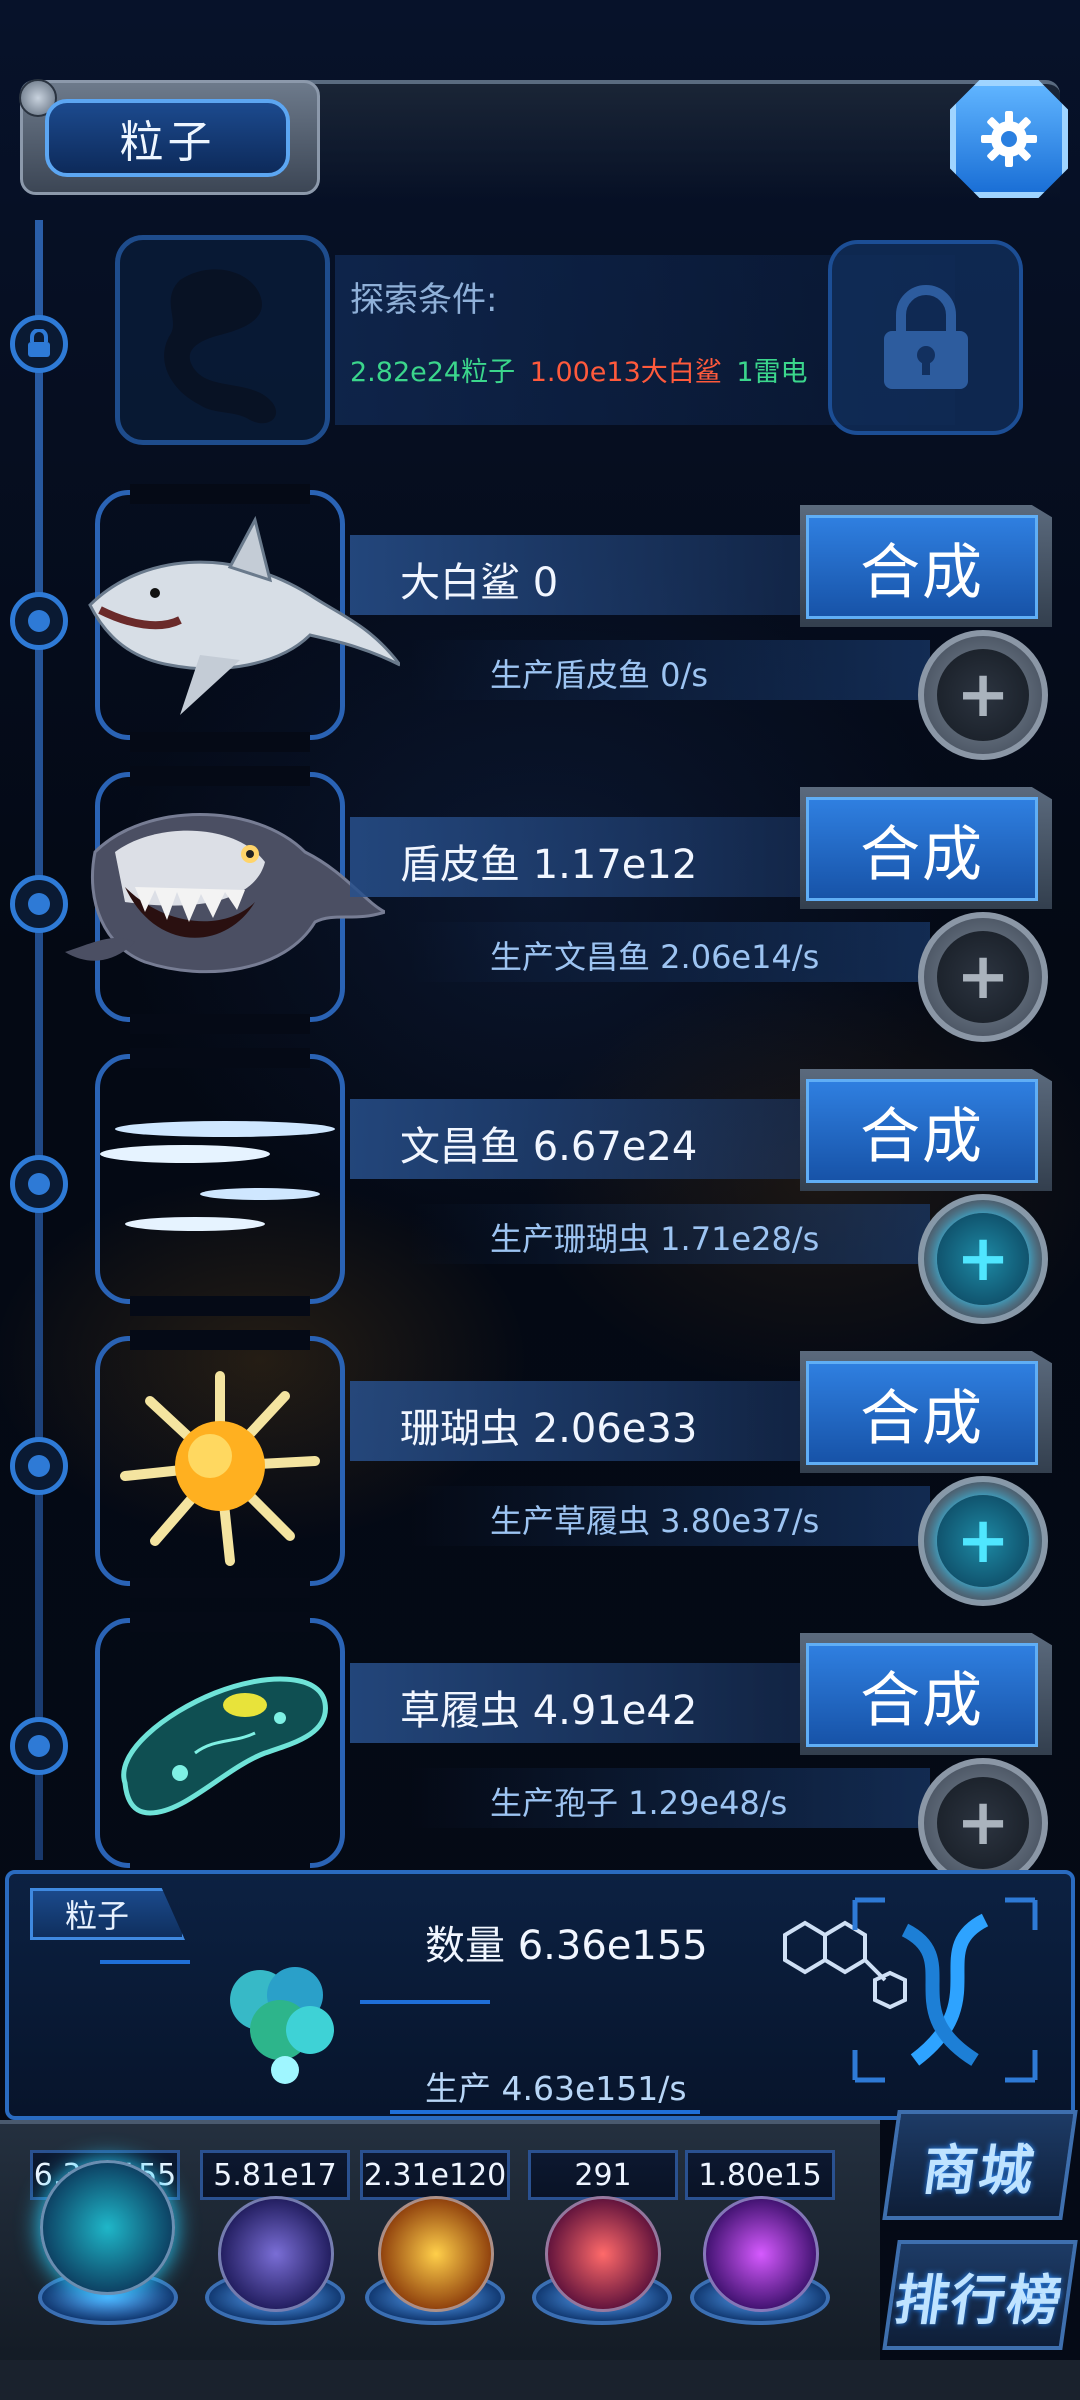 The width and height of the screenshot is (1080, 2400). Describe the element at coordinates (433, 372) in the screenshot. I see `requirement-particles: 2.82e24粒子` at that location.